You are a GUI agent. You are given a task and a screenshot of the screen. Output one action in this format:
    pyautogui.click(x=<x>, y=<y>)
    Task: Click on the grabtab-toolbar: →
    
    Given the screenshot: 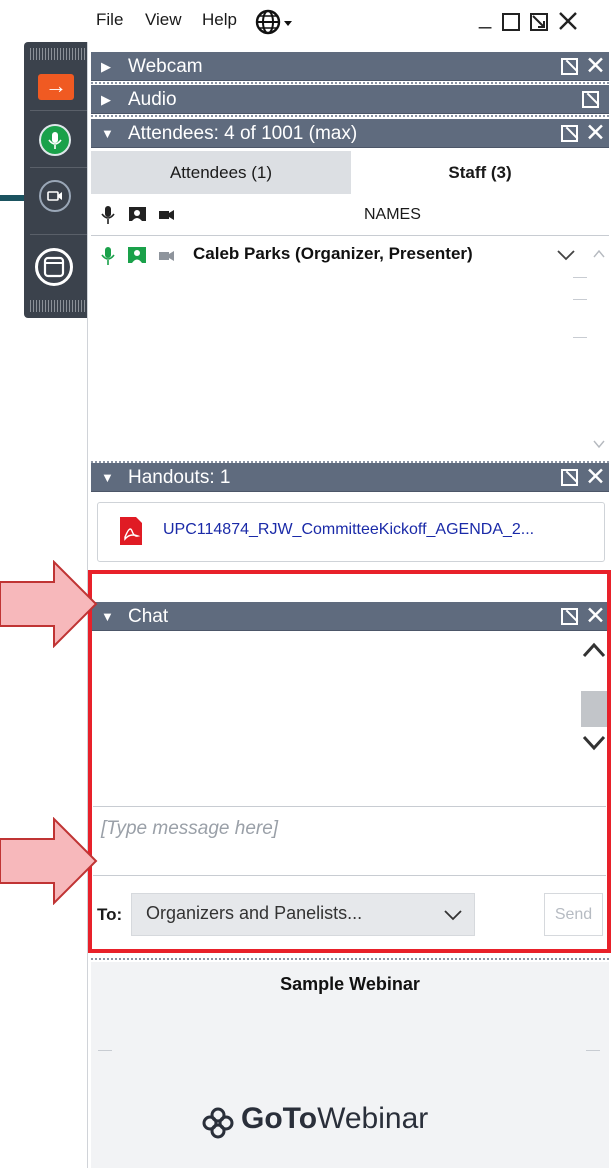 What is the action you would take?
    pyautogui.click(x=55, y=180)
    